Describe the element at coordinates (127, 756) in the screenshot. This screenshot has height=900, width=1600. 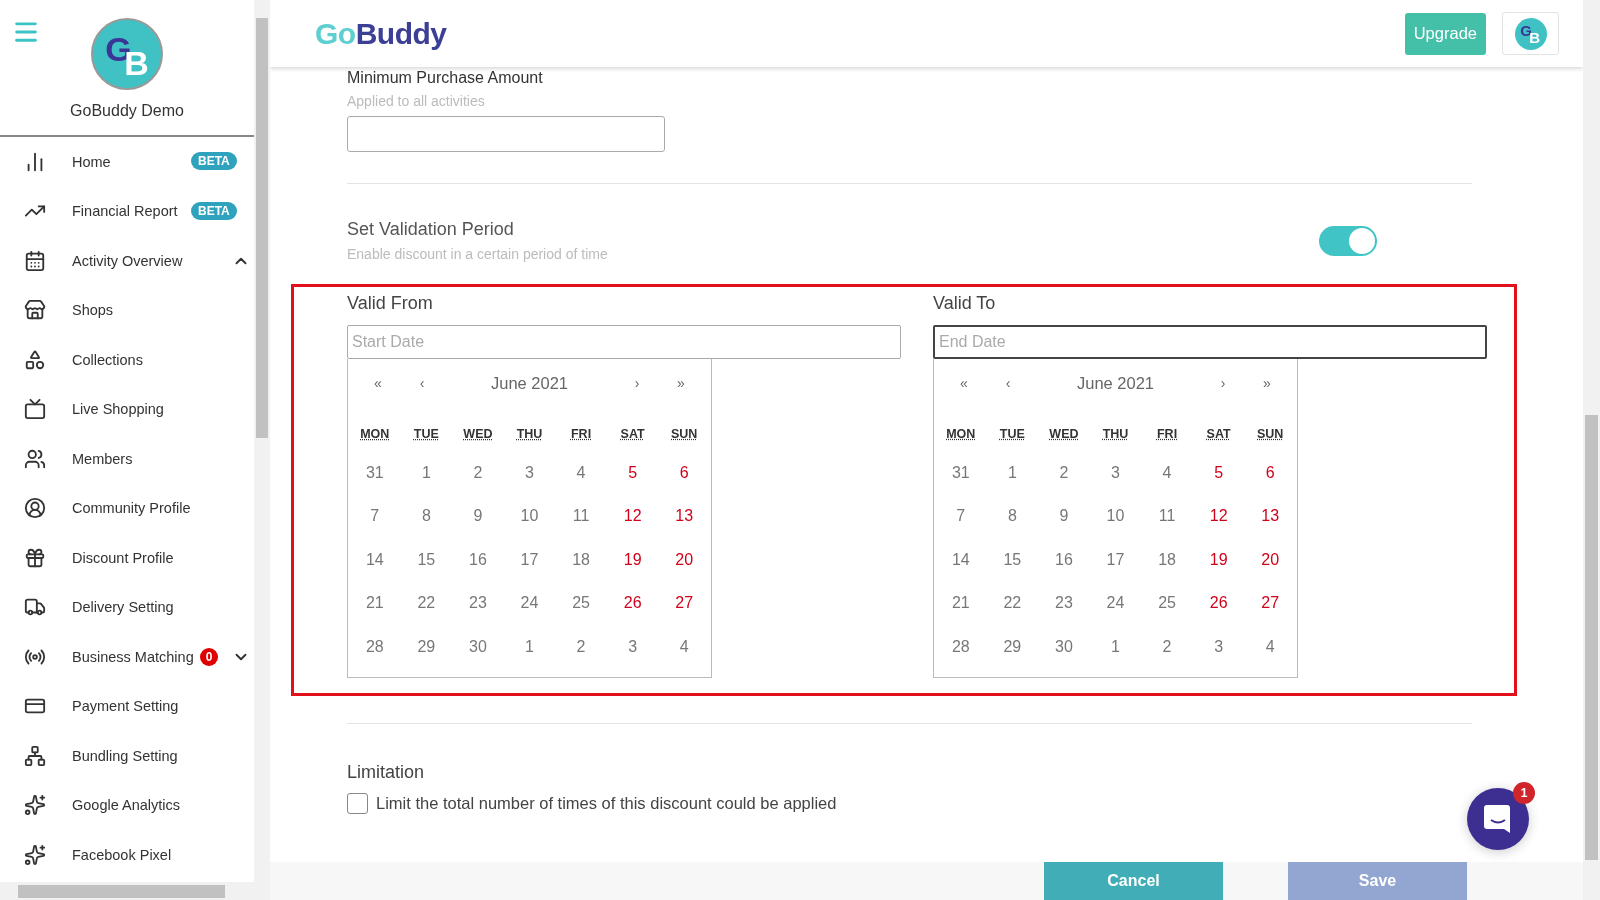
I see `sidebar-item: Bundling Setting` at that location.